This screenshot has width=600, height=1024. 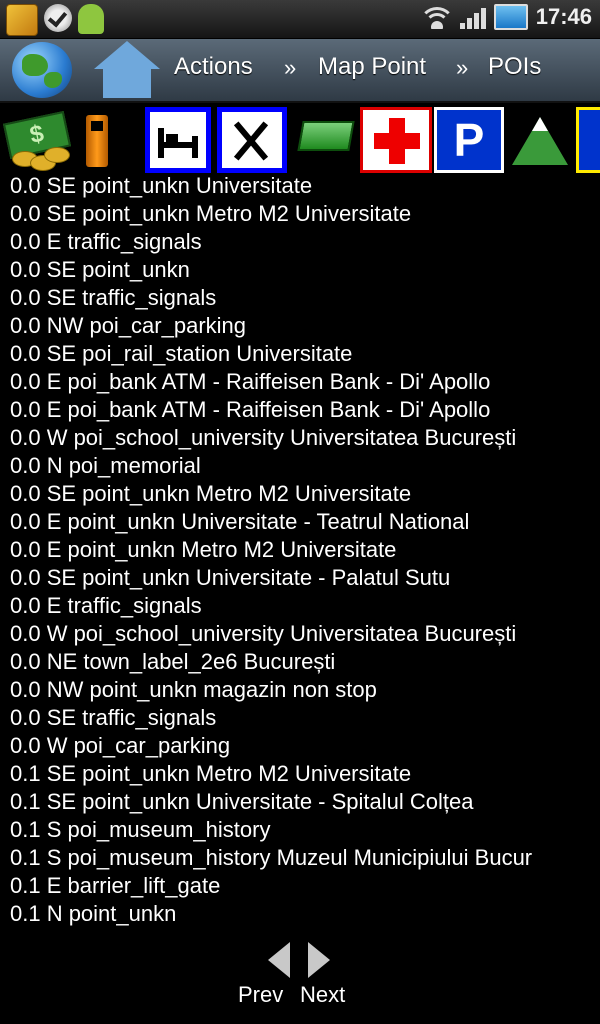 I want to click on list-item: 0.1 SE point_unkn Metro M2 Universitate, so click(x=305, y=774).